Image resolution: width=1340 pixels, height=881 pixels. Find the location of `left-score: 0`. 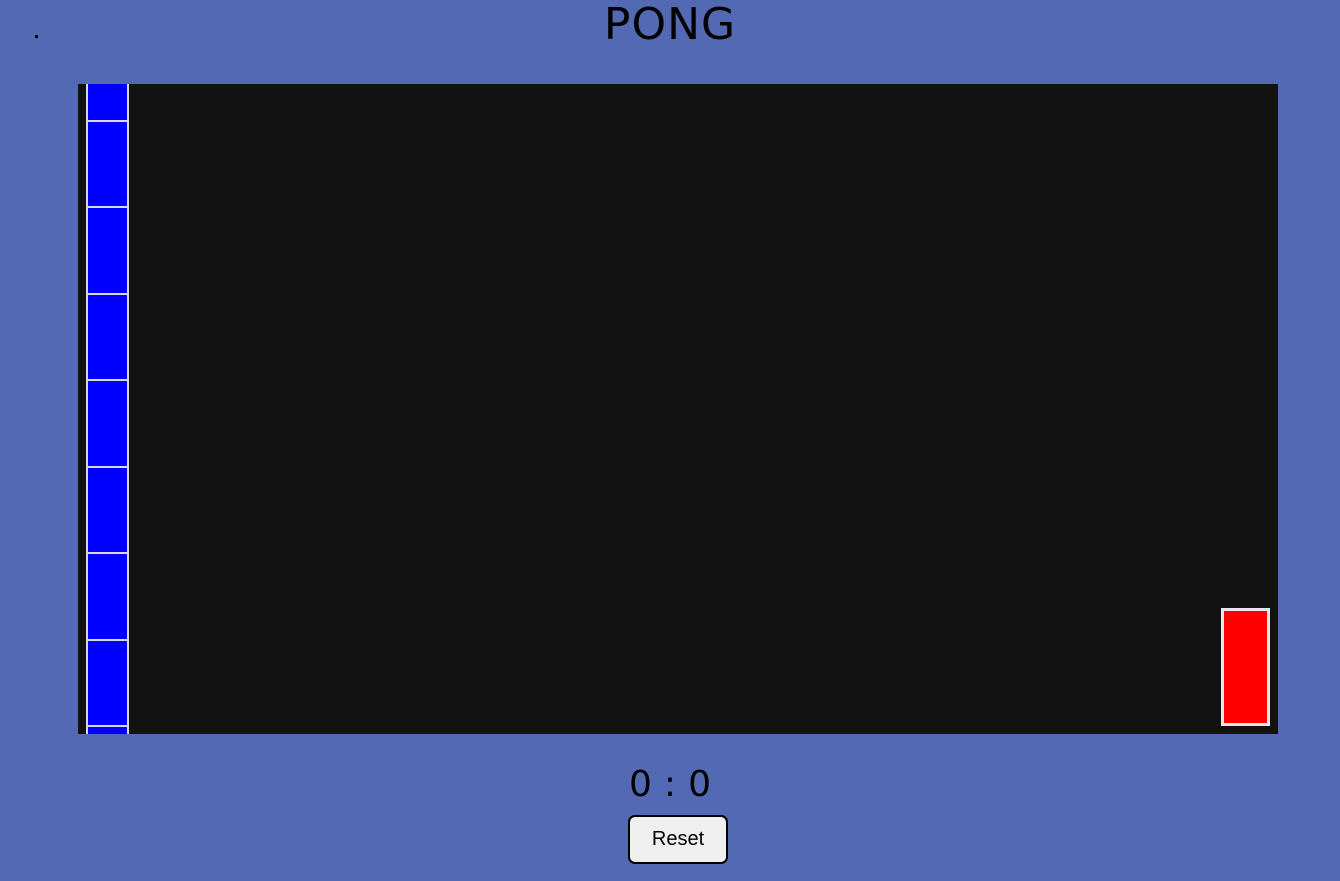

left-score: 0 is located at coordinates (640, 784).